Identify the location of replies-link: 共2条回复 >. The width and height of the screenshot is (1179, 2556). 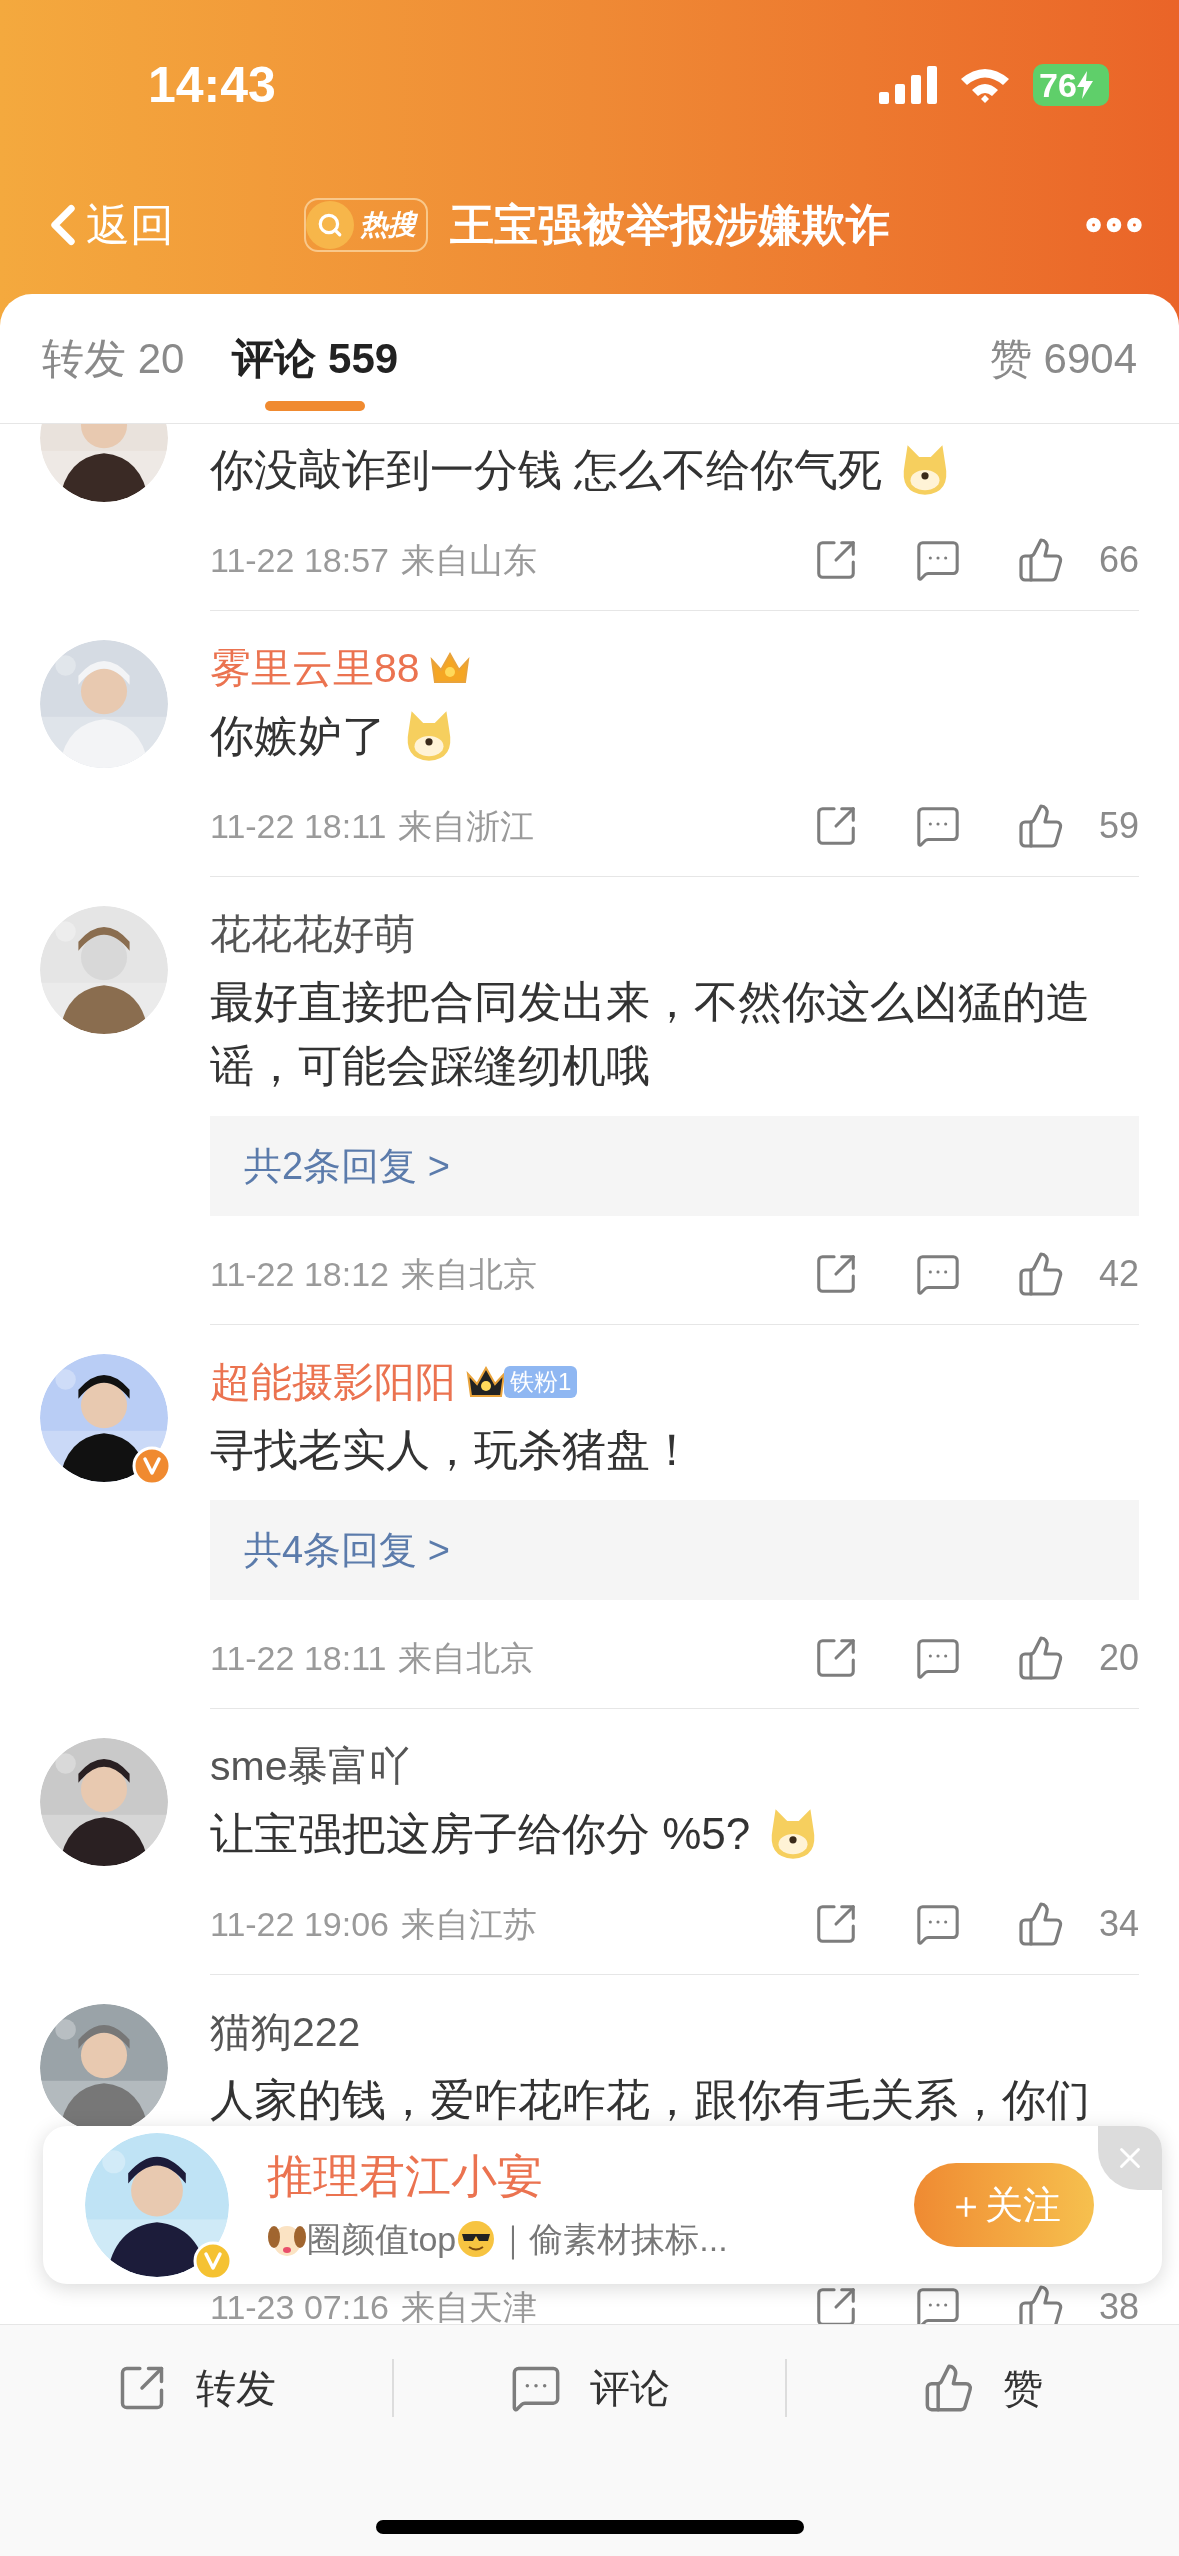
(674, 1166).